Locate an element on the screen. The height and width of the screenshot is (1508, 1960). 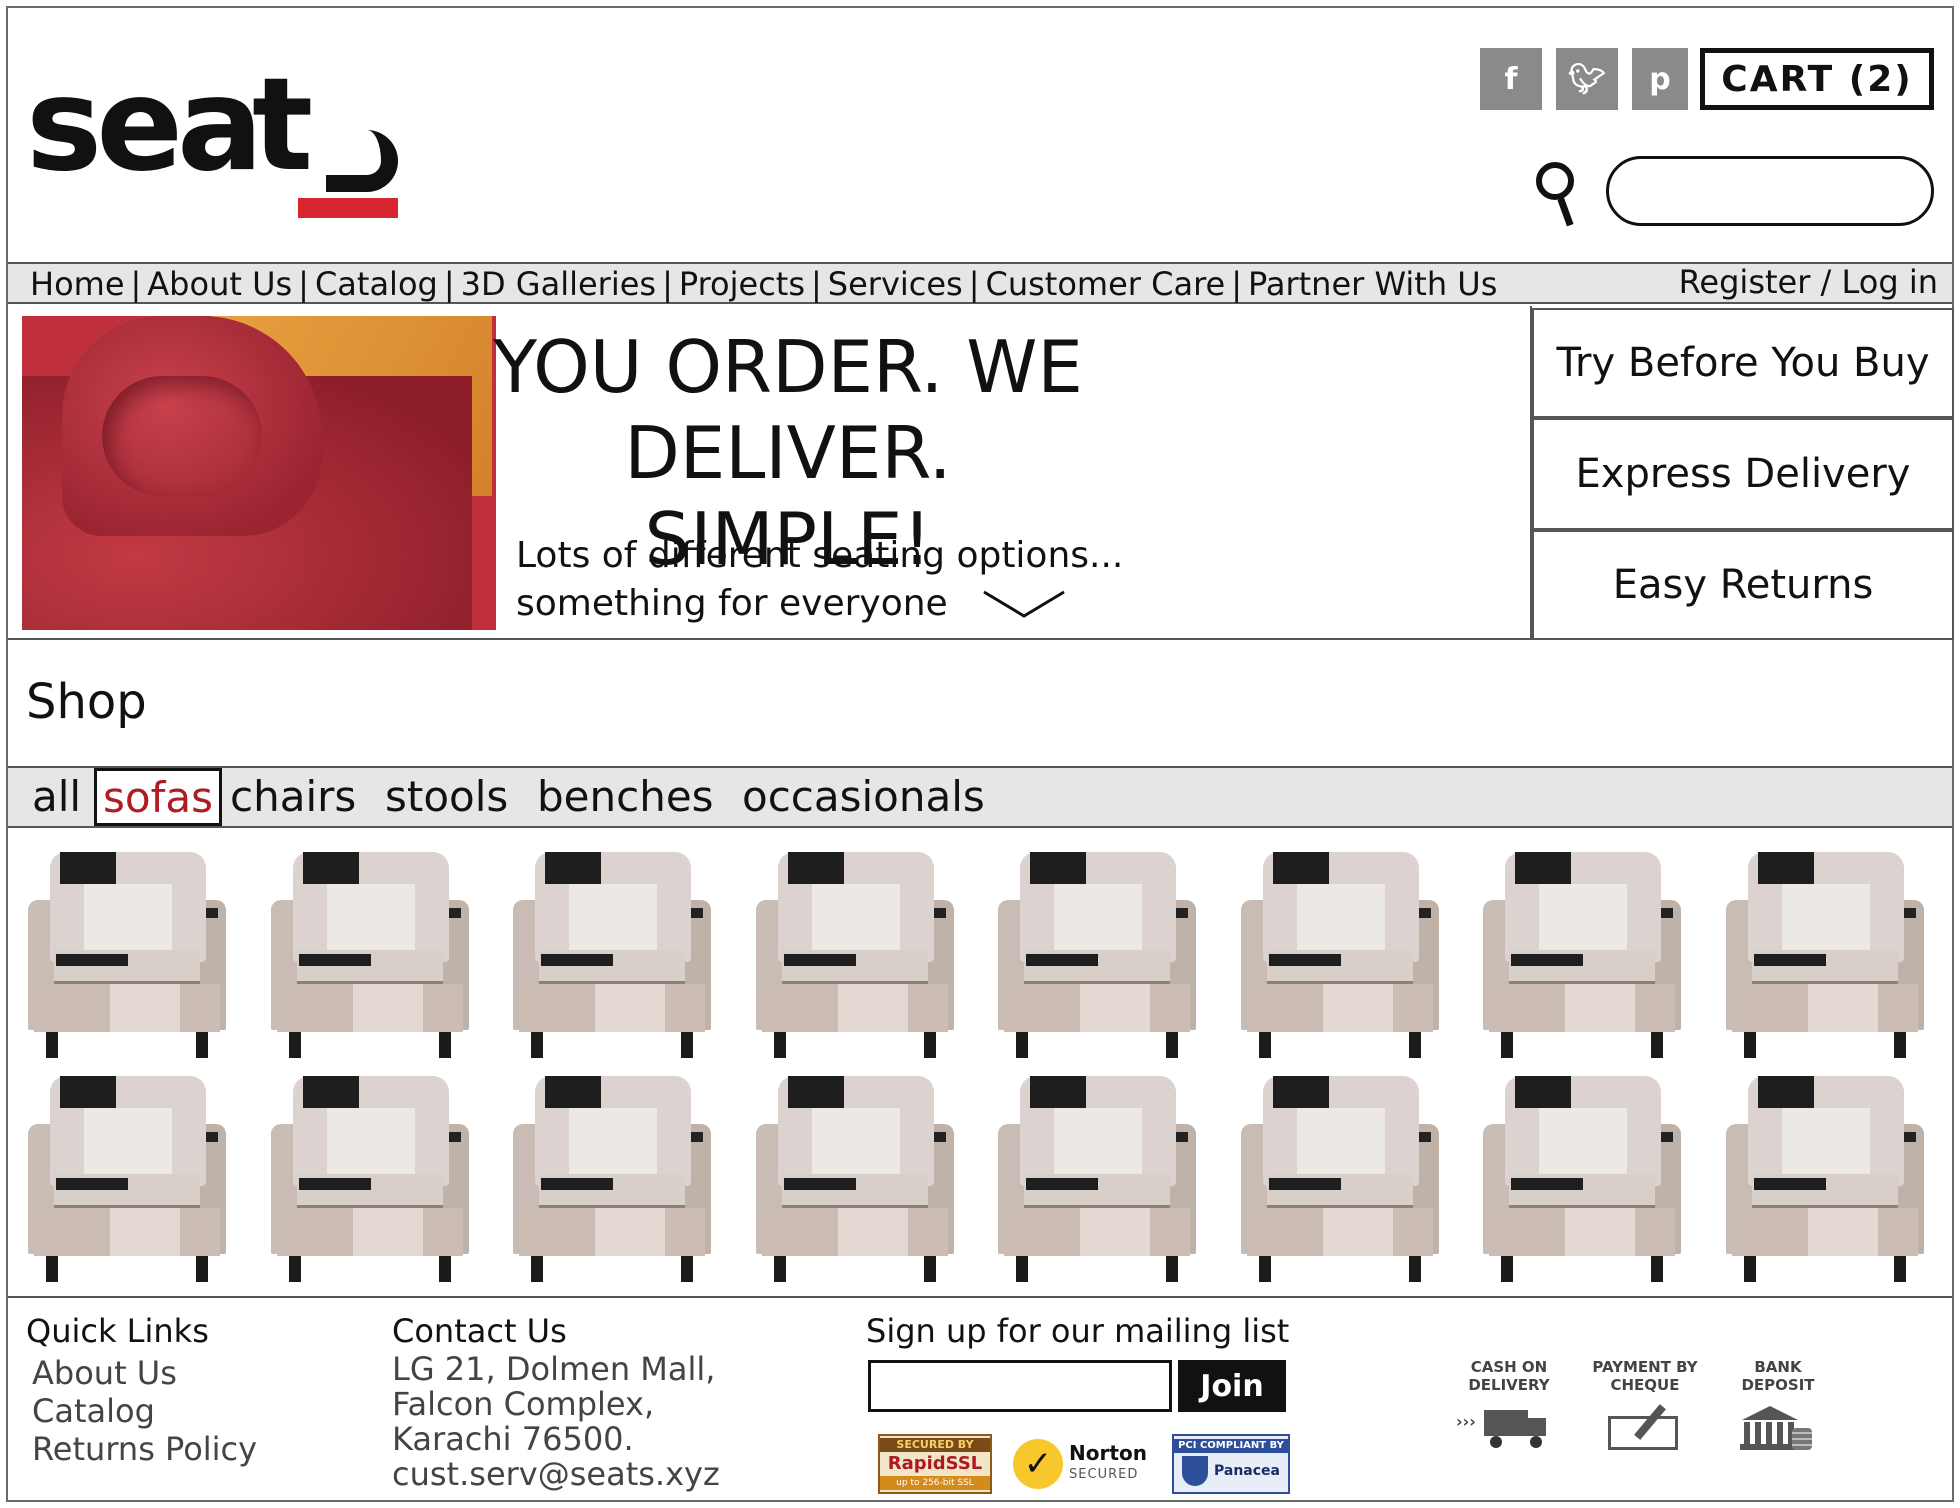
nav-item-3d-galleries: 3D Galleries is located at coordinates (558, 284).